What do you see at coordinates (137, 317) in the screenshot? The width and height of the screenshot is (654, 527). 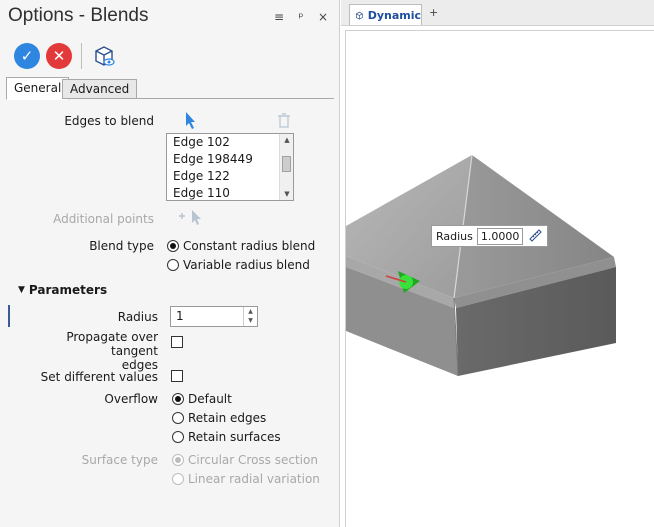 I see `radius-label: Radius` at bounding box center [137, 317].